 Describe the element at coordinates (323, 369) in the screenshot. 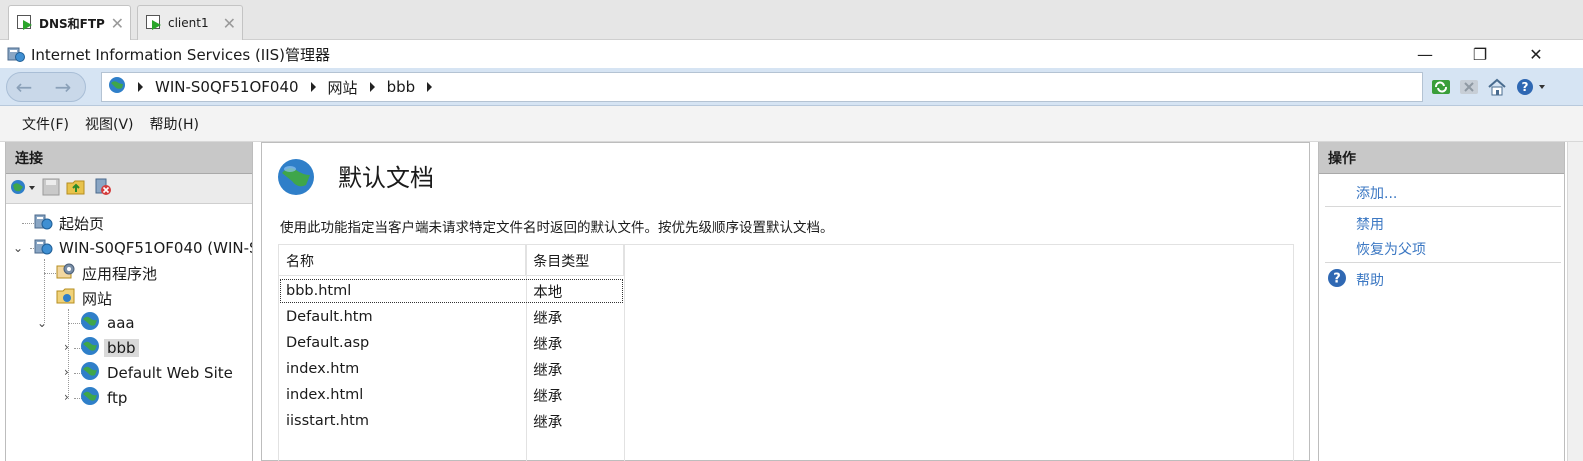

I see `document-name: index.htm` at that location.